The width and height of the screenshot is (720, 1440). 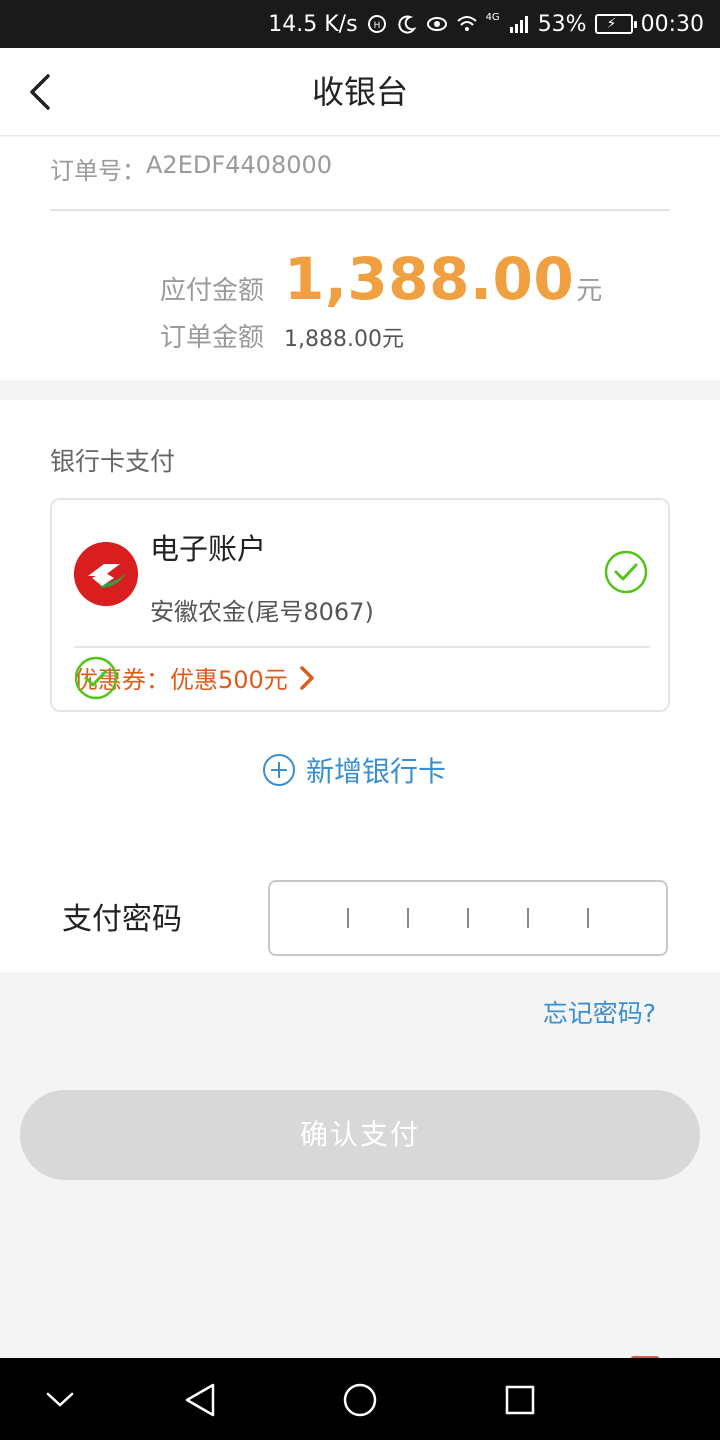 I want to click on add-bank-card-button: 新增银行卡, so click(x=354, y=770).